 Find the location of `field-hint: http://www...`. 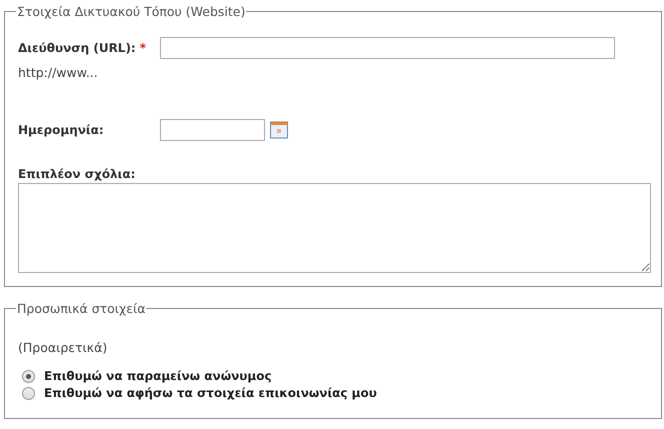

field-hint: http://www... is located at coordinates (58, 72).